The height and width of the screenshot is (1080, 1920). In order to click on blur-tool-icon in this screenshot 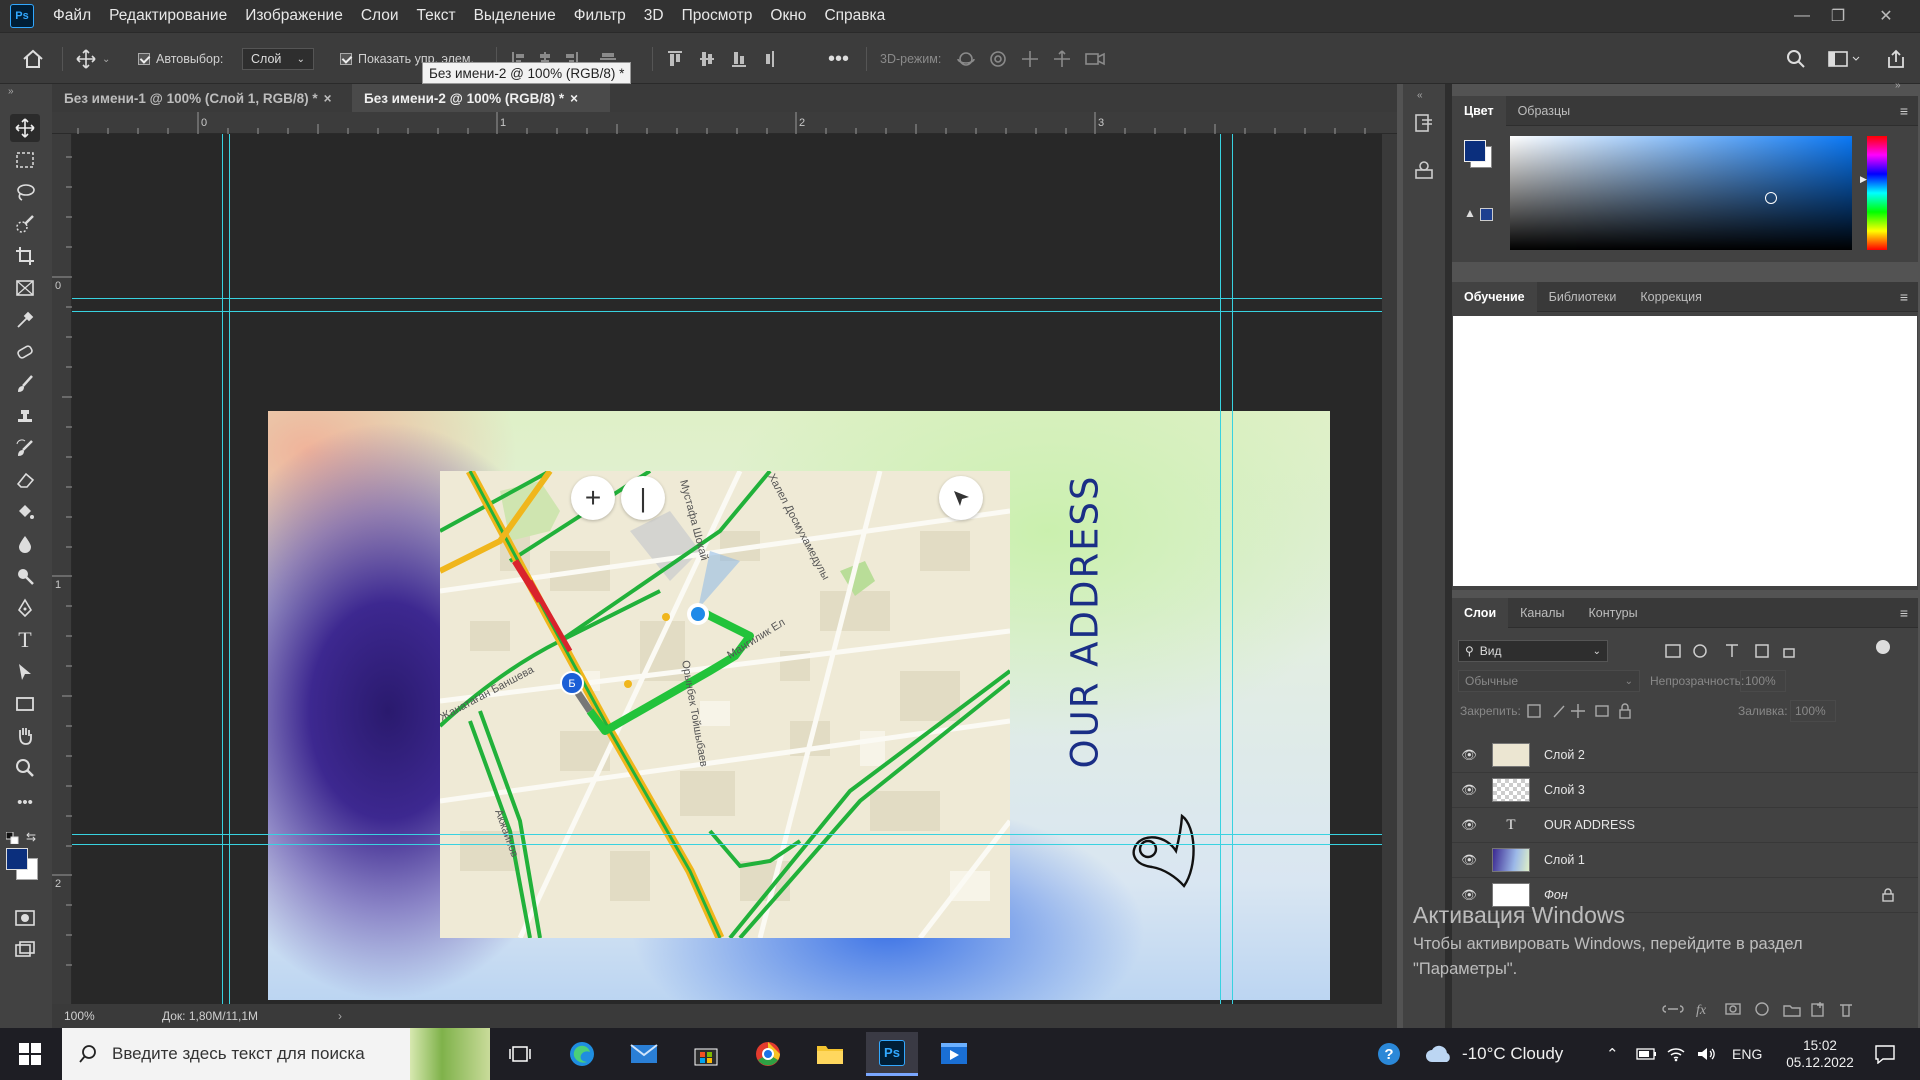, I will do `click(25, 544)`.